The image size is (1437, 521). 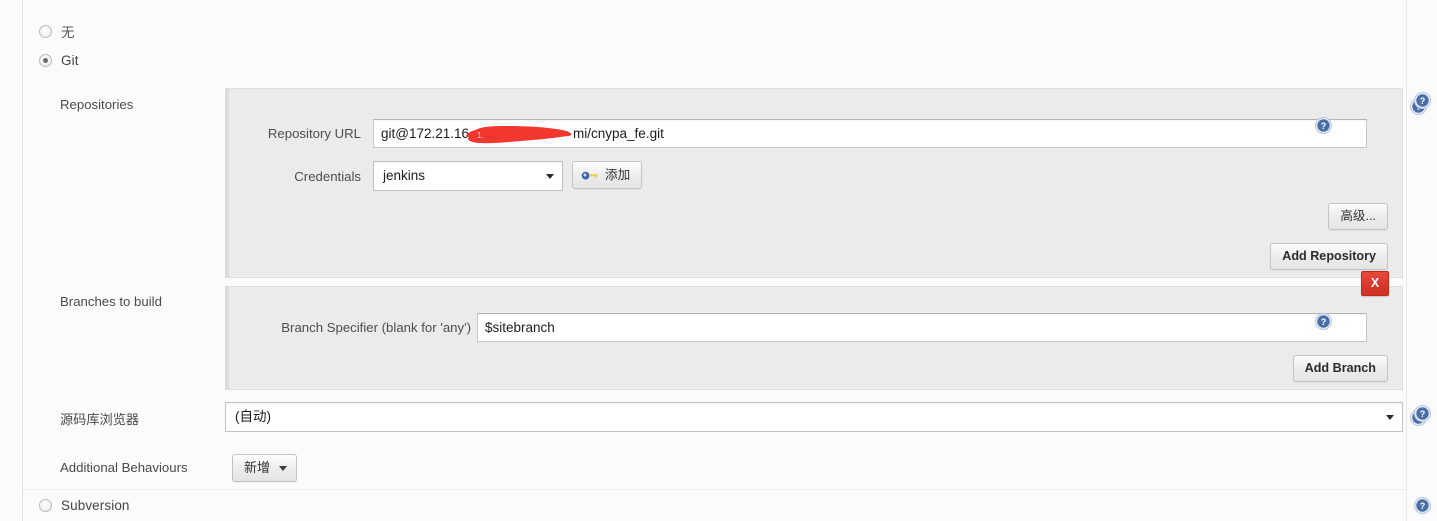 I want to click on branch-specifier-label: Branch Specifier (blank for 'any'), so click(x=376, y=327).